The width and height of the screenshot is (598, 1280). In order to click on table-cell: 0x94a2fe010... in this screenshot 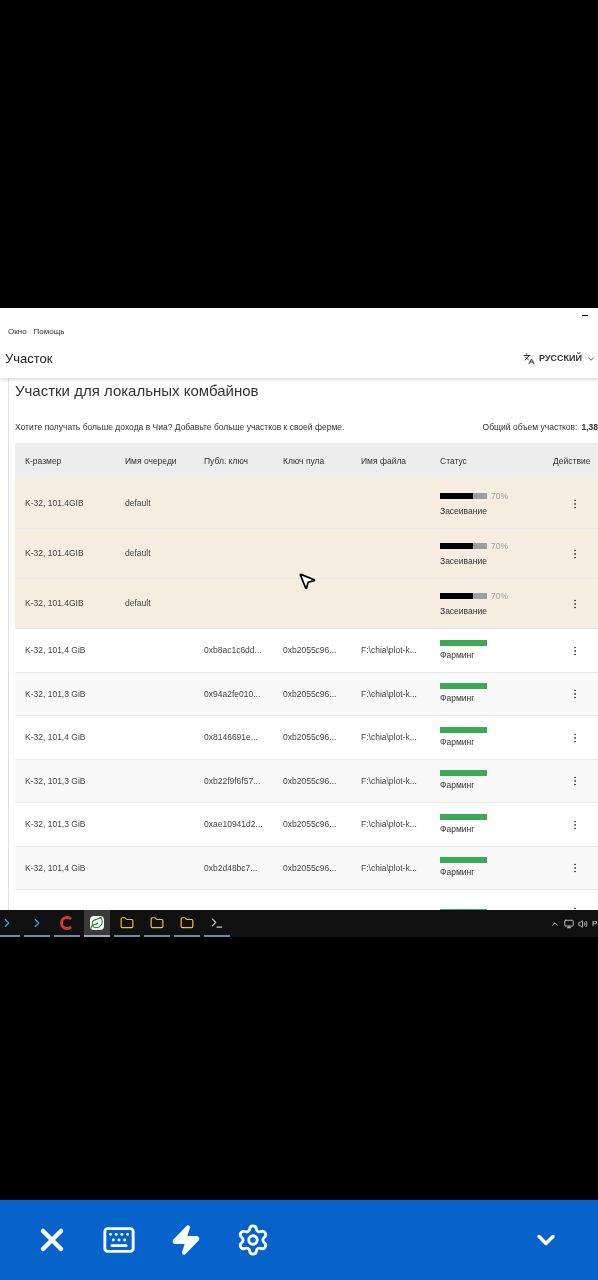, I will do `click(232, 693)`.